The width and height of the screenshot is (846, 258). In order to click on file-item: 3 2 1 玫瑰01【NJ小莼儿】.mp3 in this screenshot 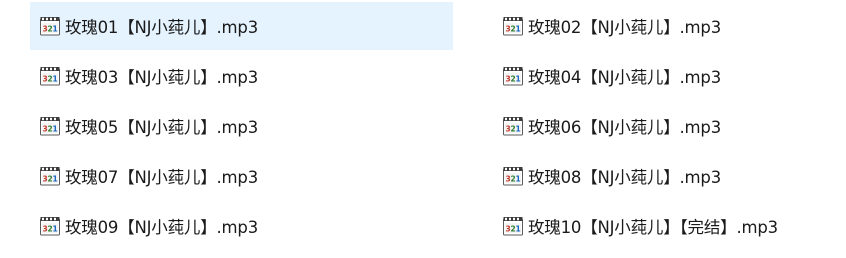, I will do `click(241, 26)`.